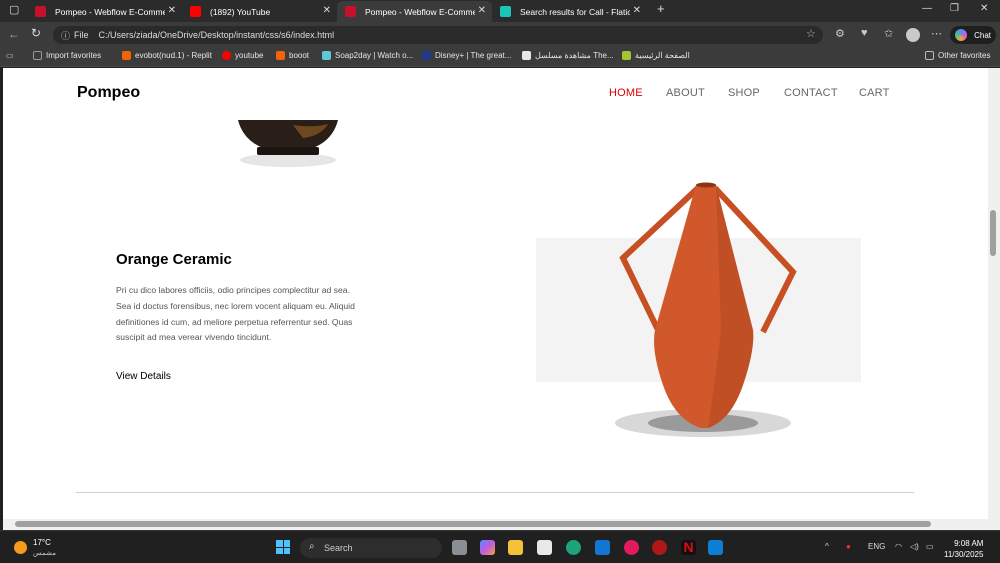 Image resolution: width=1000 pixels, height=563 pixels. Describe the element at coordinates (930, 546) in the screenshot. I see `battery-icon: ▭` at that location.